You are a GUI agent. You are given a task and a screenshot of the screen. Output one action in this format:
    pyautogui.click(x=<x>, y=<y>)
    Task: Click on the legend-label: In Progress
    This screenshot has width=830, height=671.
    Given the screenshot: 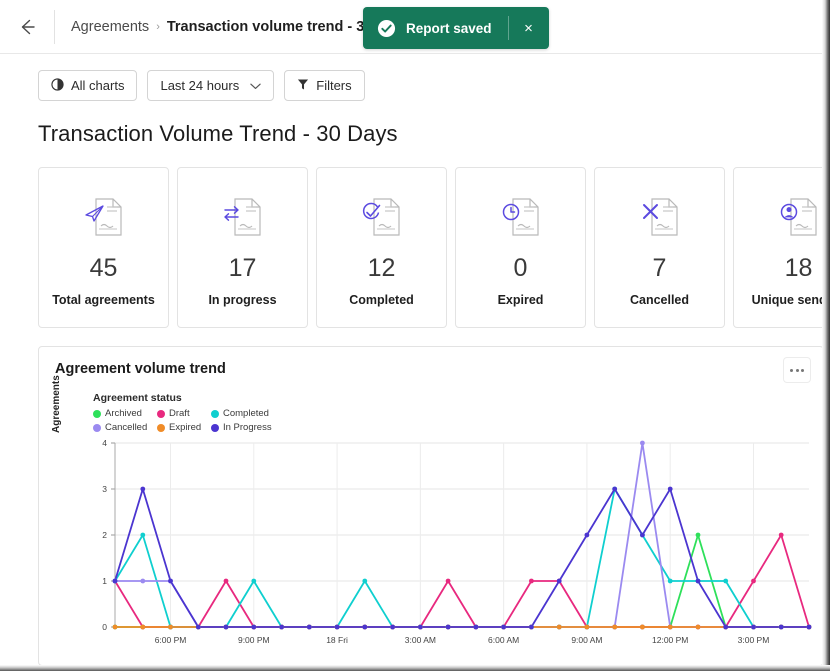 What is the action you would take?
    pyautogui.click(x=247, y=427)
    